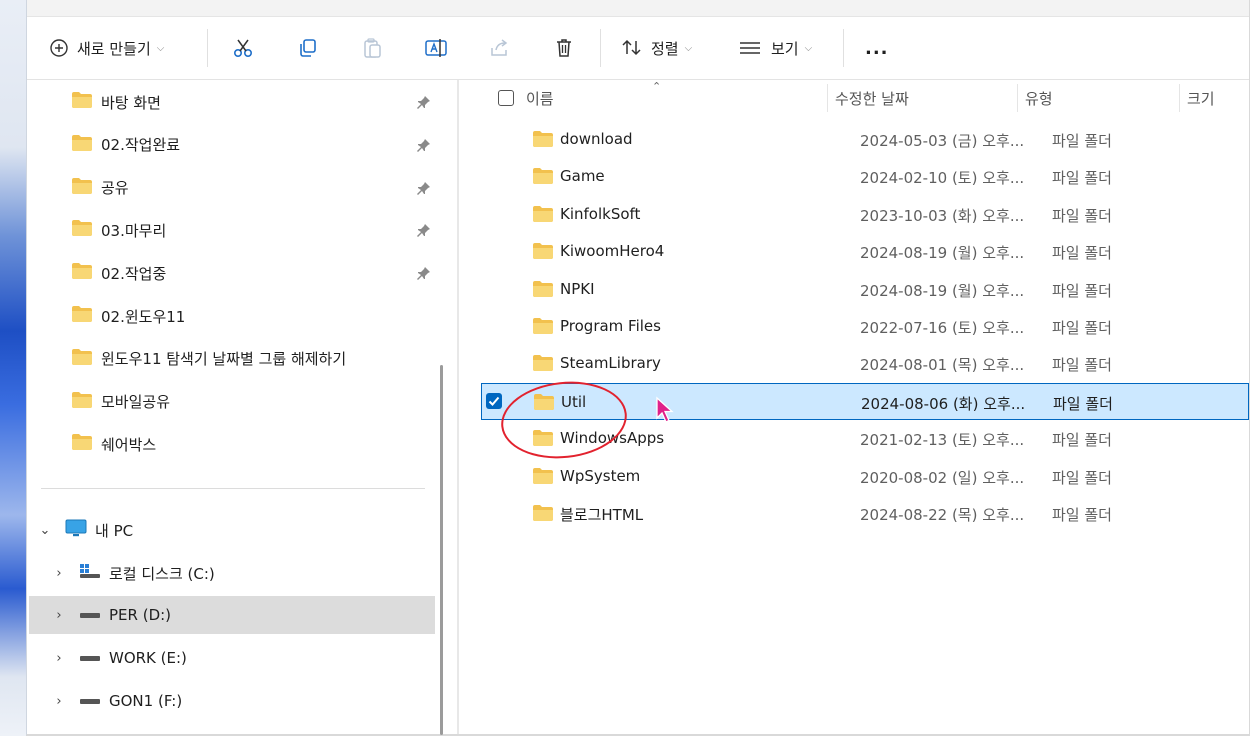 This screenshot has height=736, width=1250. What do you see at coordinates (233, 488) in the screenshot?
I see `nav-divider` at bounding box center [233, 488].